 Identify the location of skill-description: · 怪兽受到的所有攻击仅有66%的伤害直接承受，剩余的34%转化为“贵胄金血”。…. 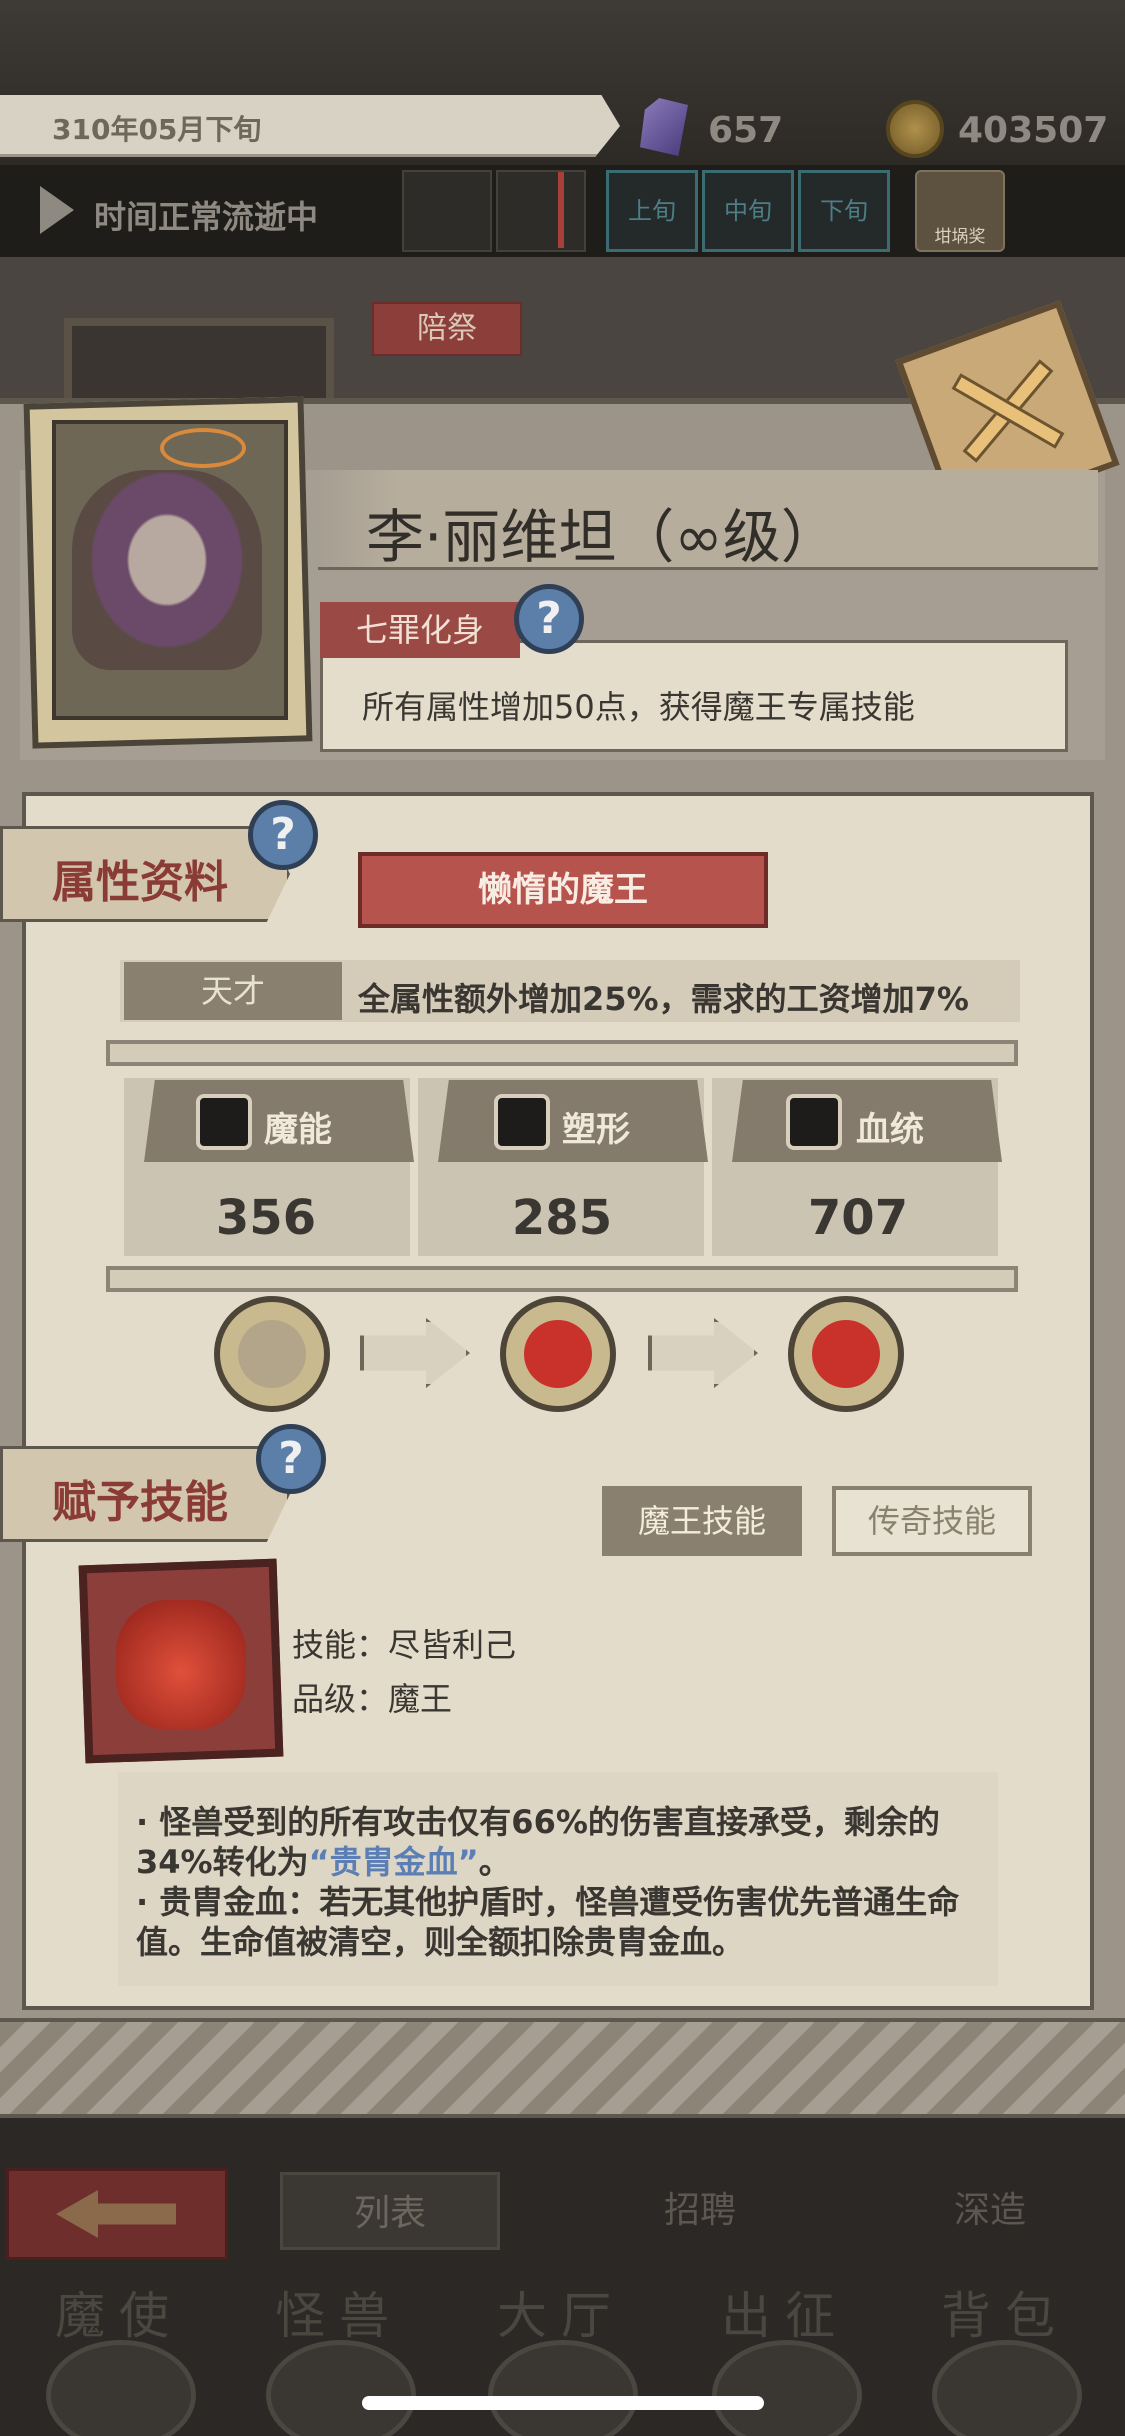
(566, 1882).